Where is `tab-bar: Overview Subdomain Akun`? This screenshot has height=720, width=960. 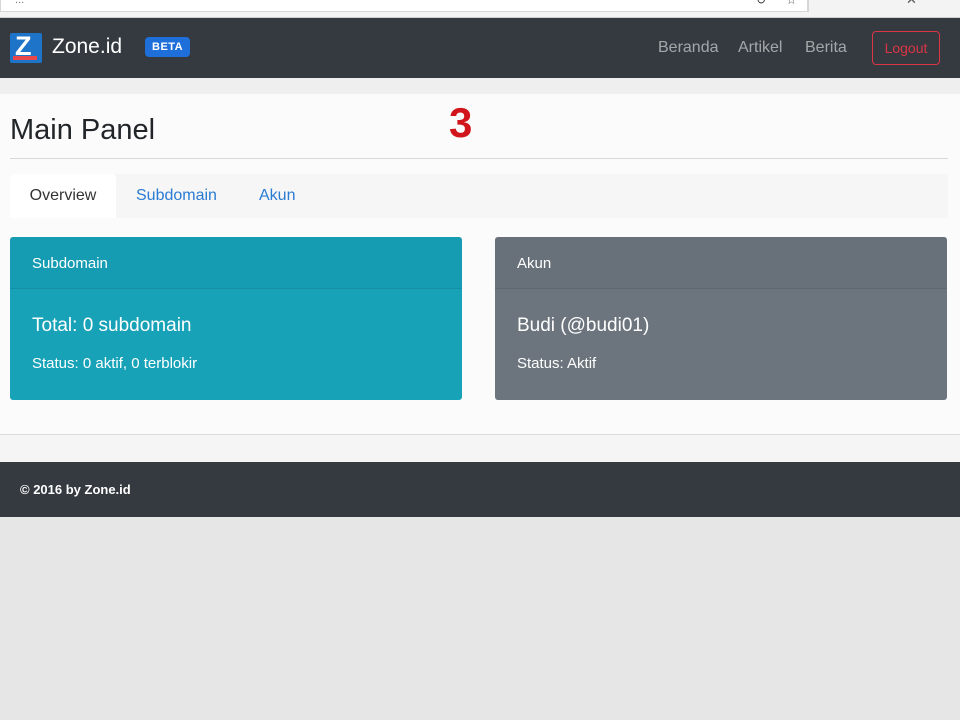 tab-bar: Overview Subdomain Akun is located at coordinates (479, 196).